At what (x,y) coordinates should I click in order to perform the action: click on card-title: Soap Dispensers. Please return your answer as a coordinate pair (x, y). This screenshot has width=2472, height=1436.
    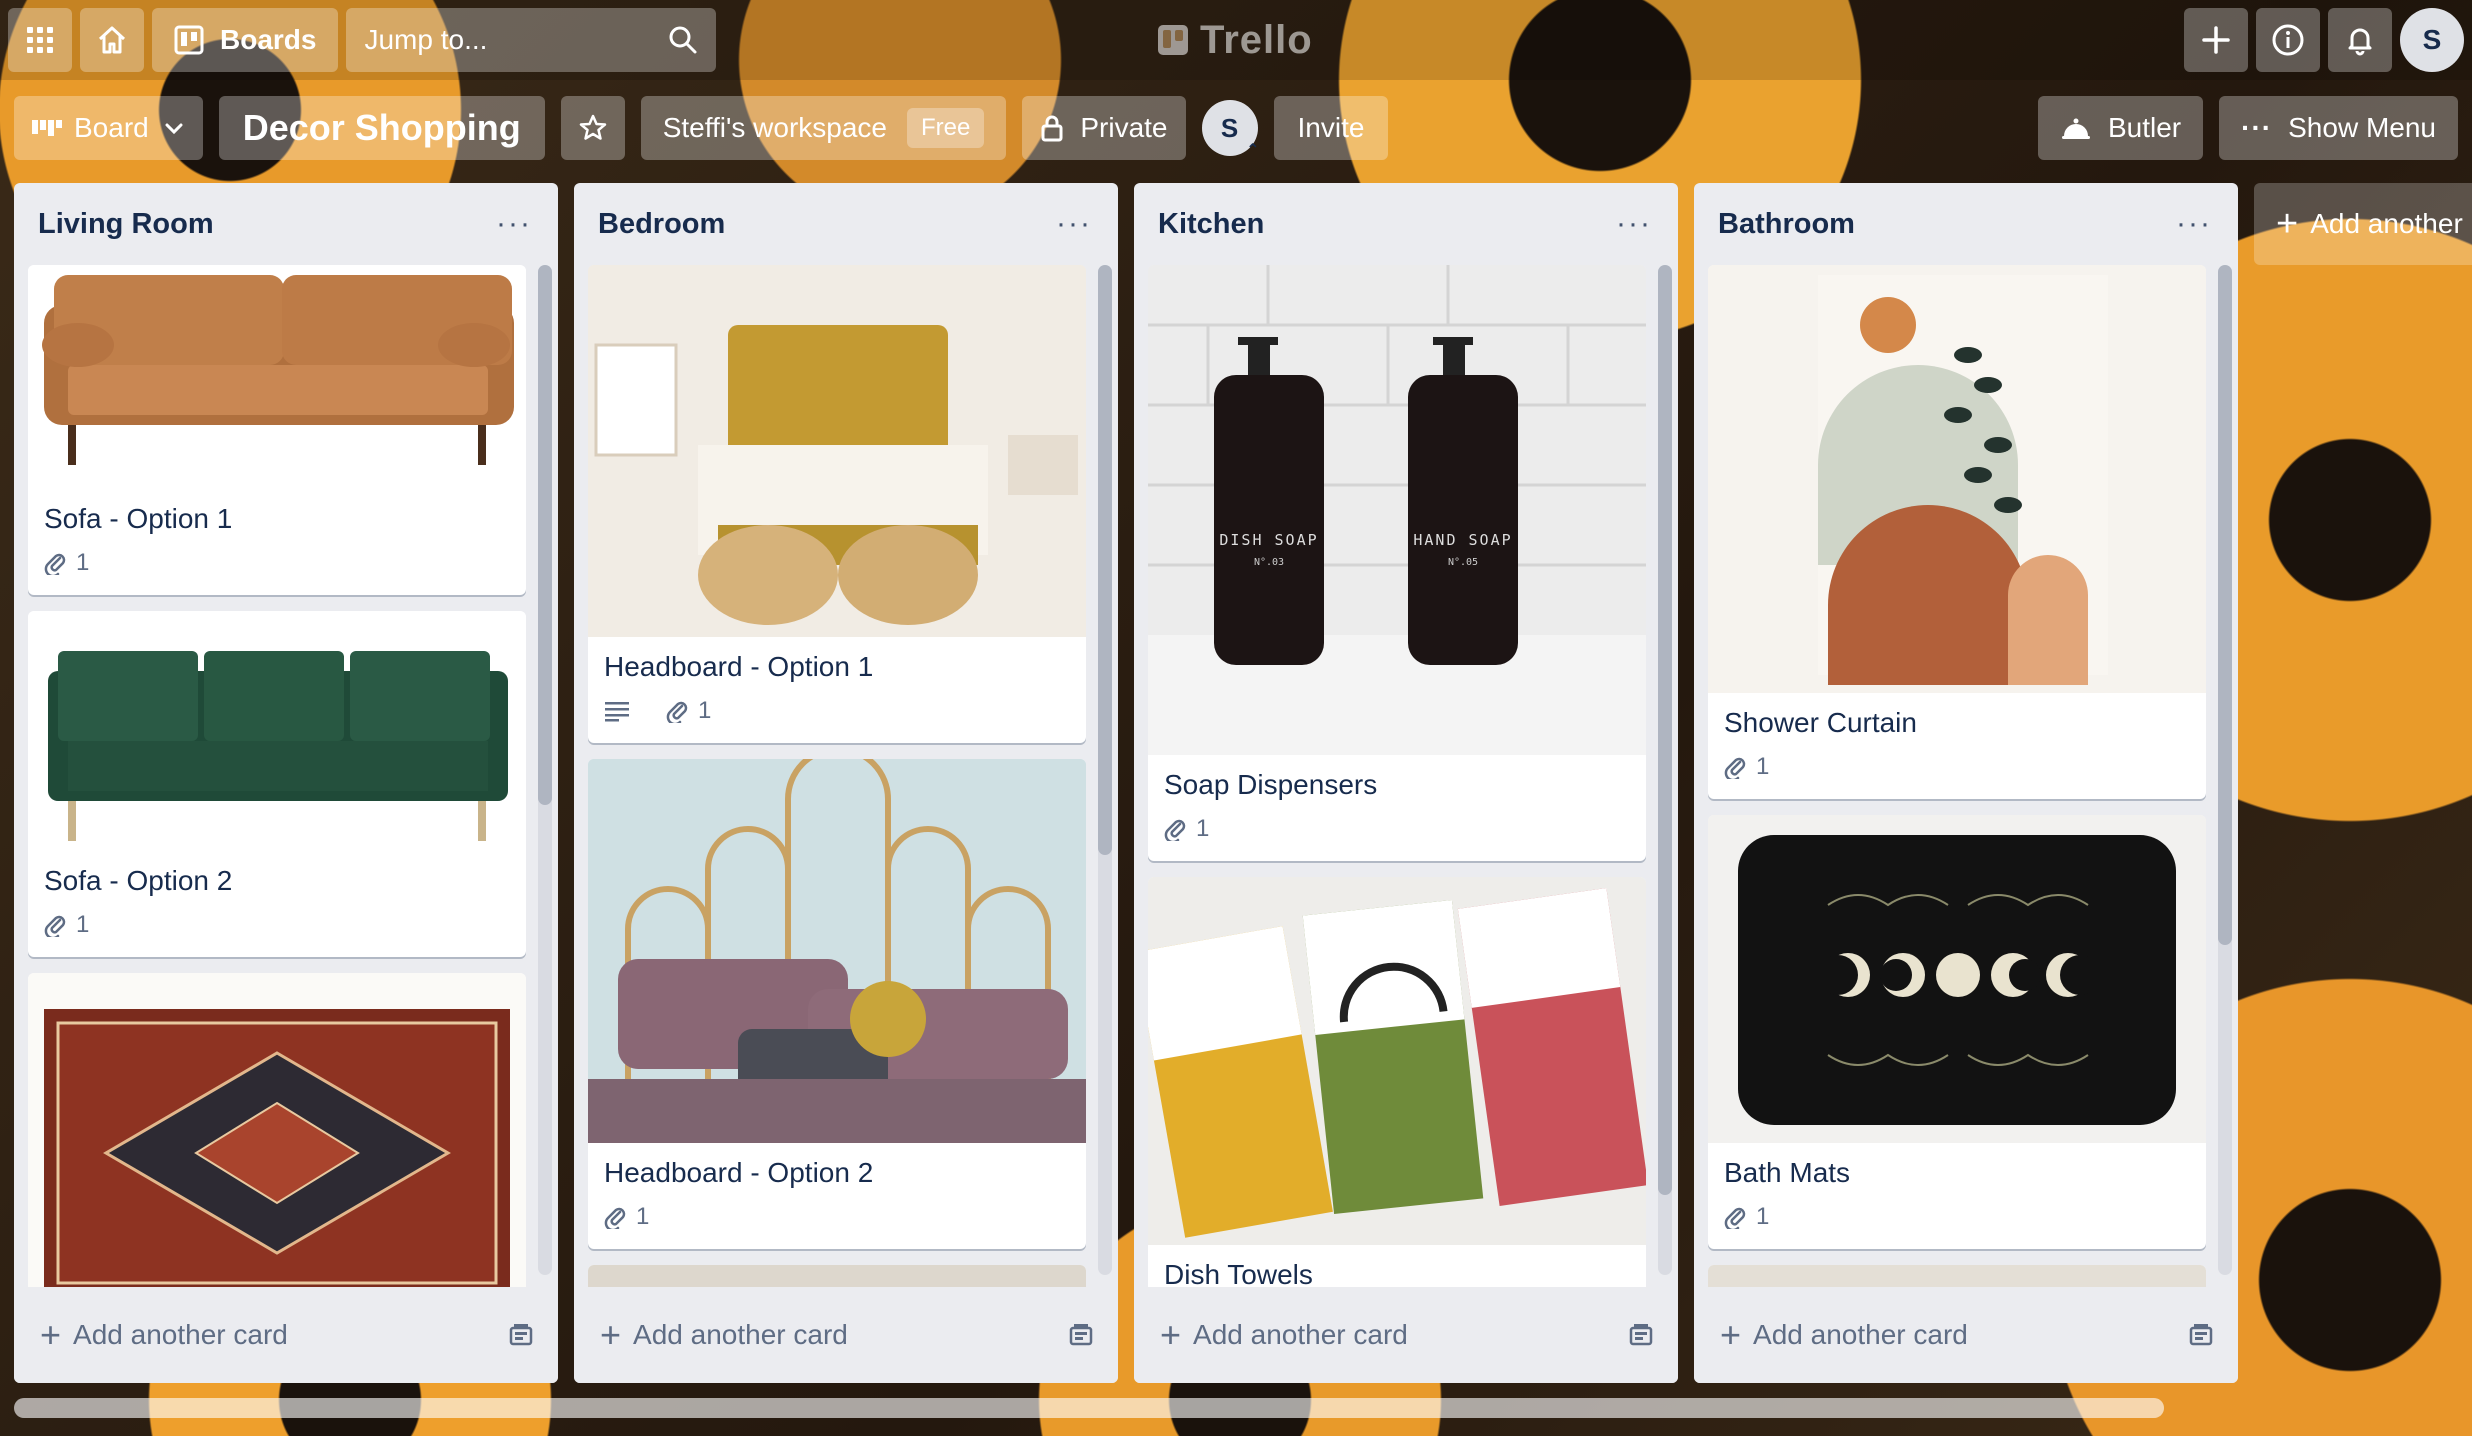
    Looking at the image, I should click on (1271, 784).